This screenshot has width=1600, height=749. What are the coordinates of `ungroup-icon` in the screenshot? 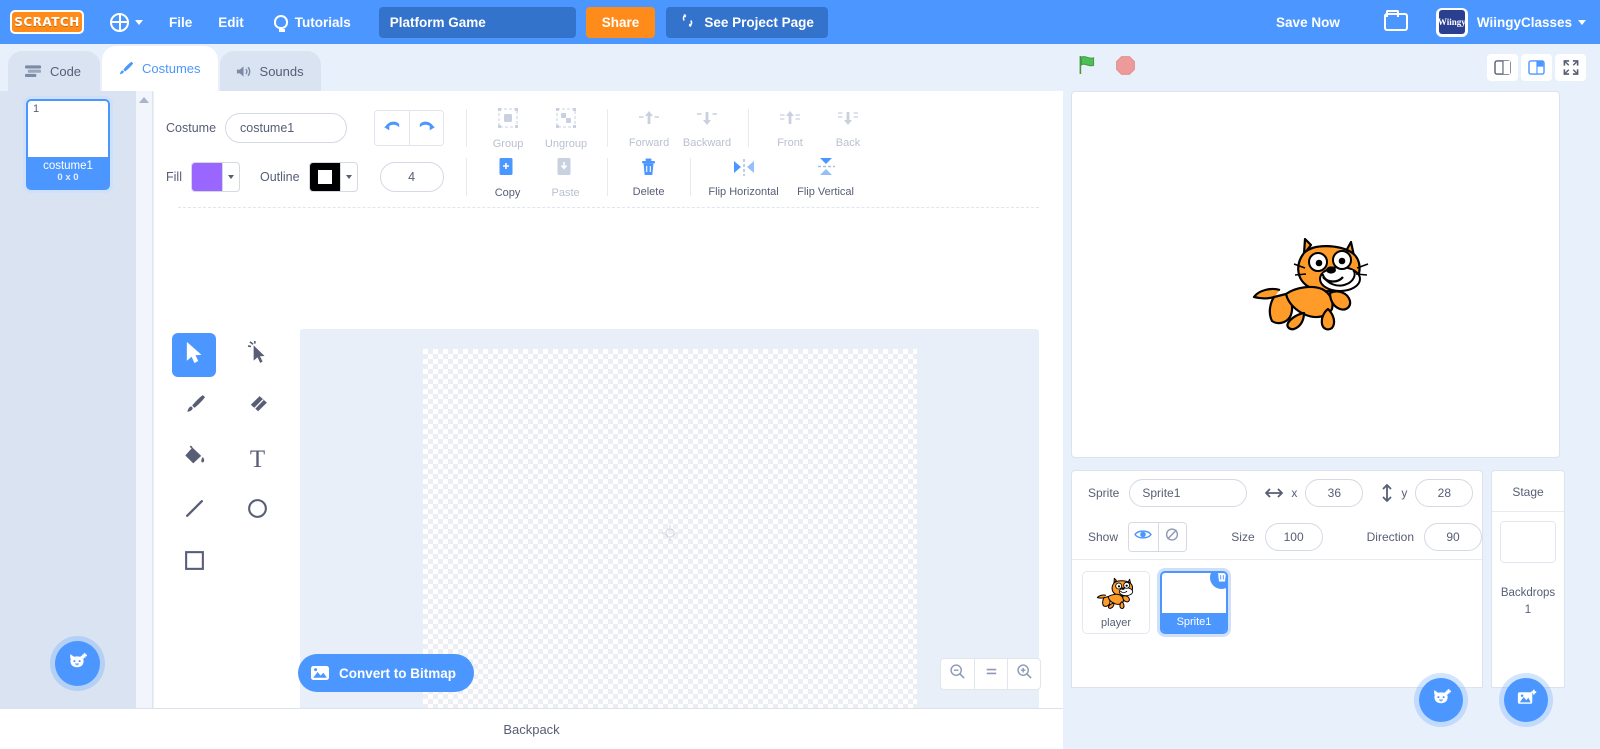 It's located at (566, 120).